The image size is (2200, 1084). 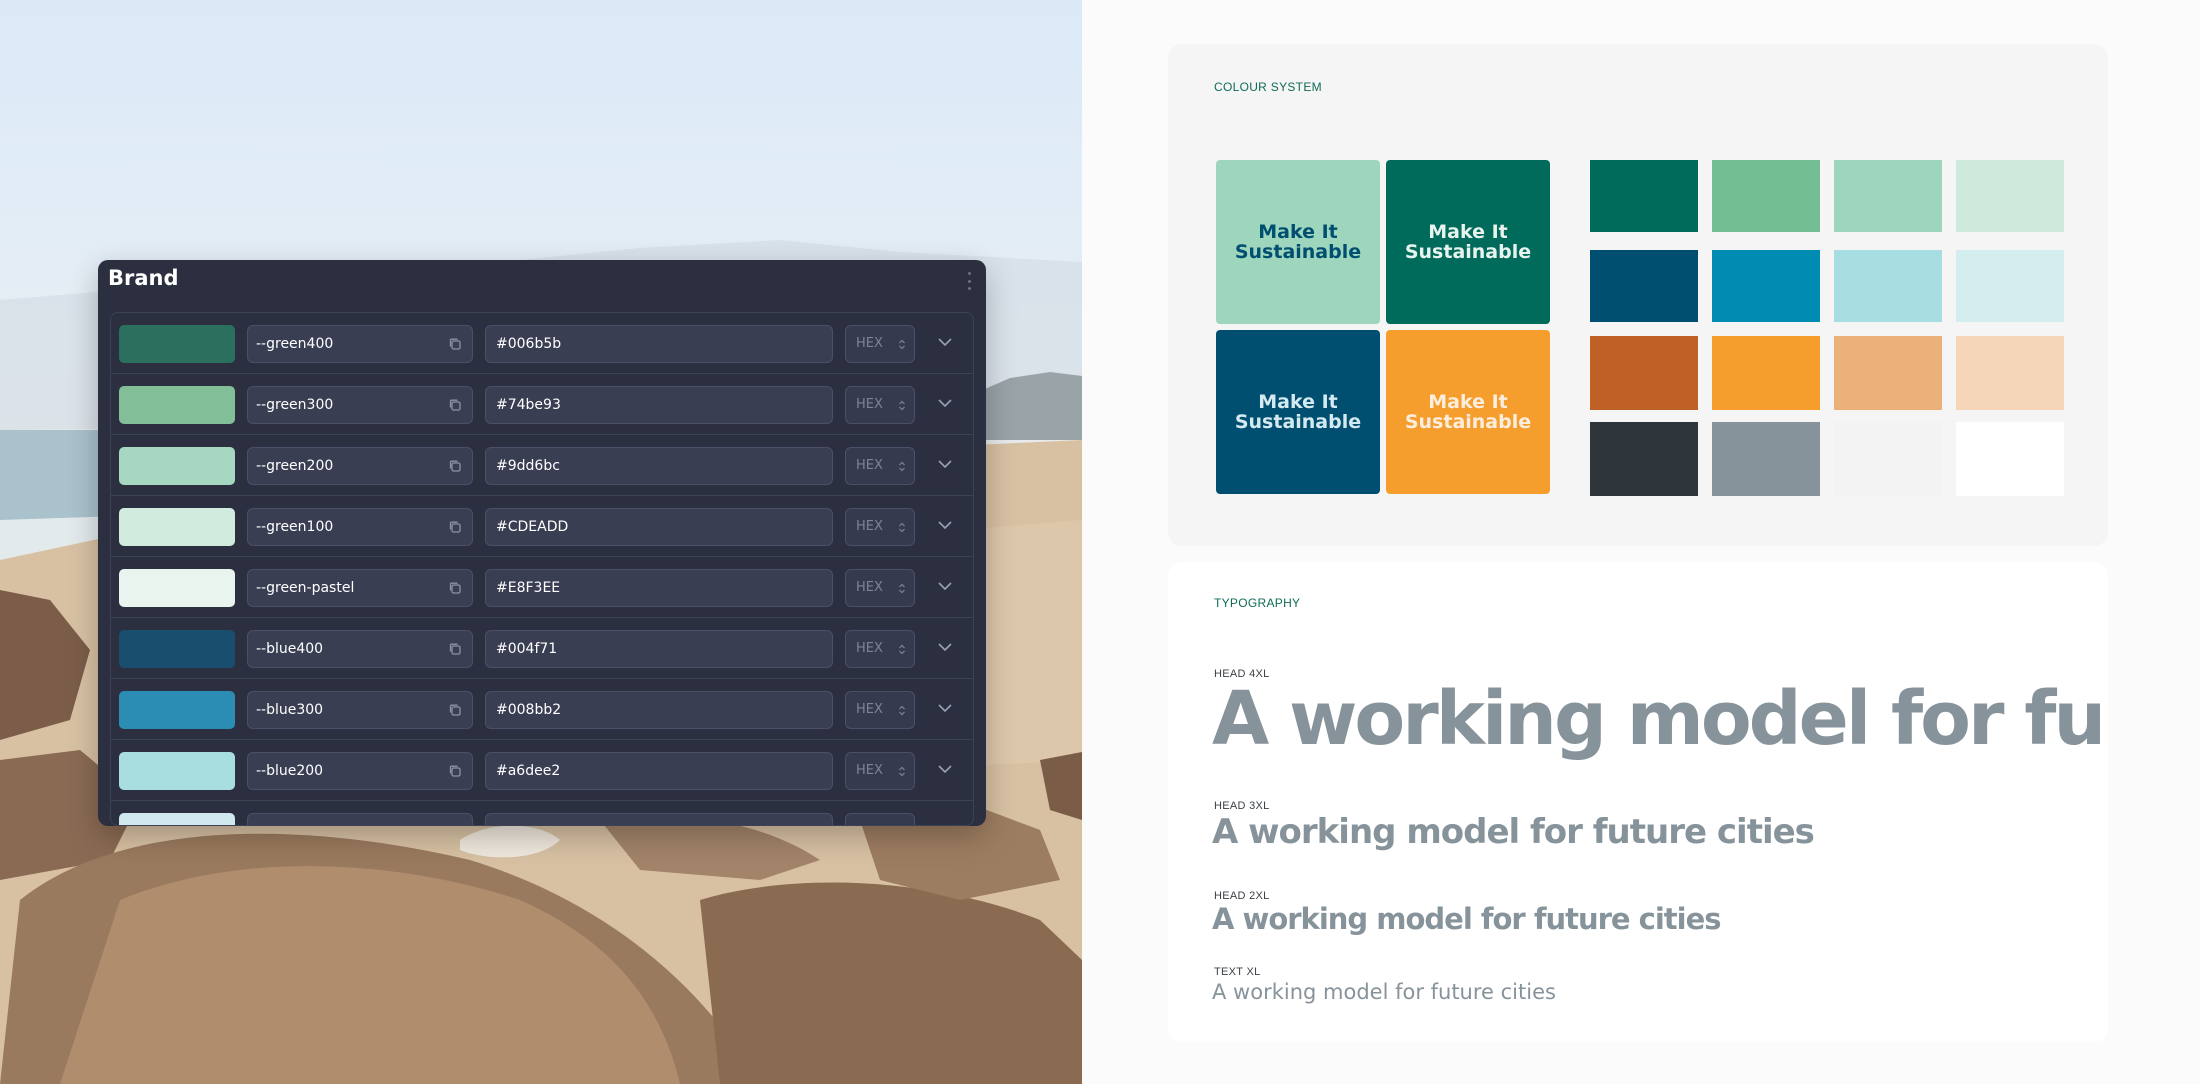 What do you see at coordinates (1513, 832) in the screenshot?
I see `type-sample-head-3xl: A working model for future cities` at bounding box center [1513, 832].